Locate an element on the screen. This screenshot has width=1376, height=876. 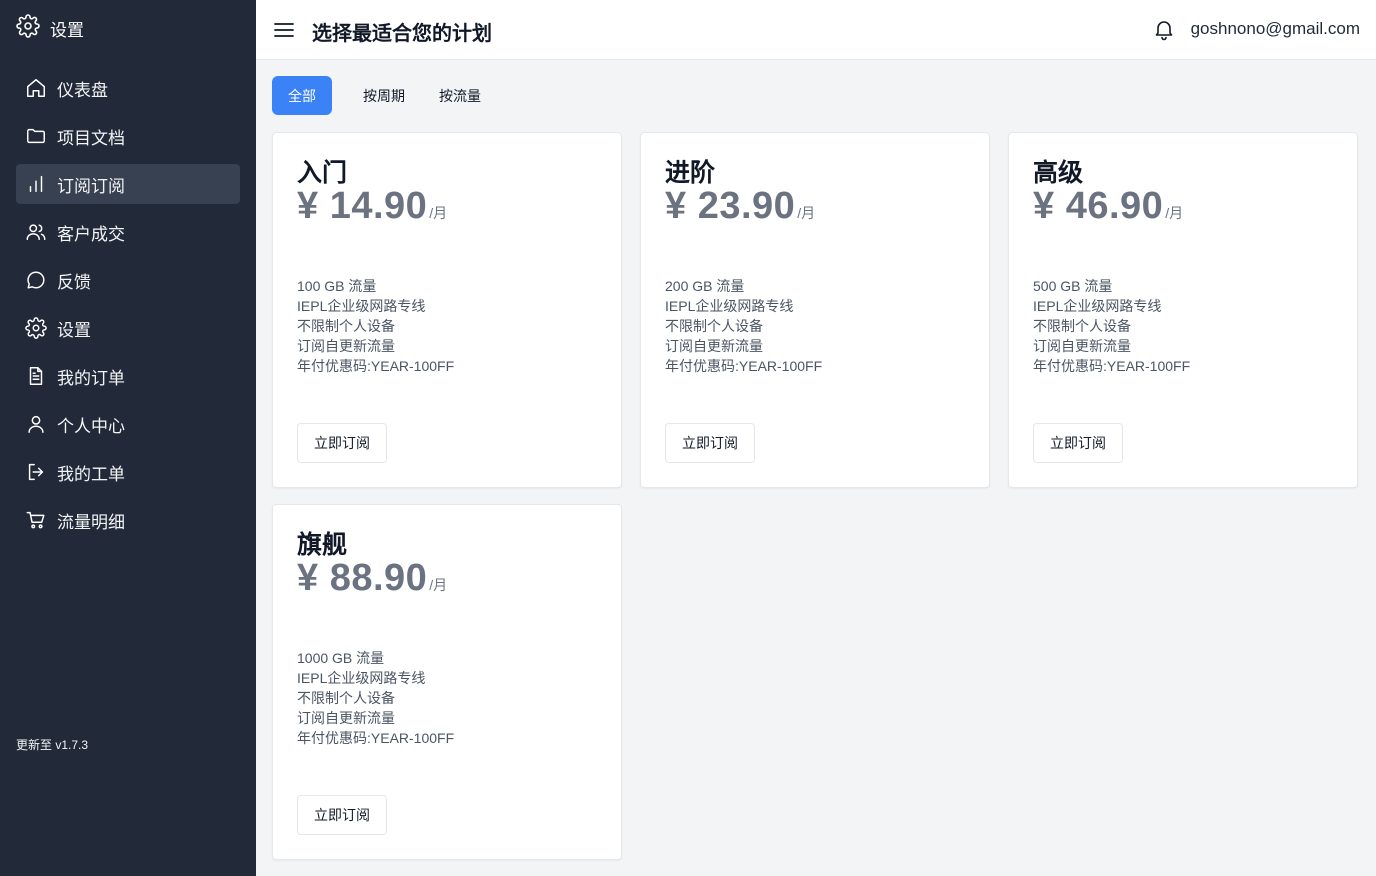
sidebar-item-docs: 项目文档 is located at coordinates (128, 136).